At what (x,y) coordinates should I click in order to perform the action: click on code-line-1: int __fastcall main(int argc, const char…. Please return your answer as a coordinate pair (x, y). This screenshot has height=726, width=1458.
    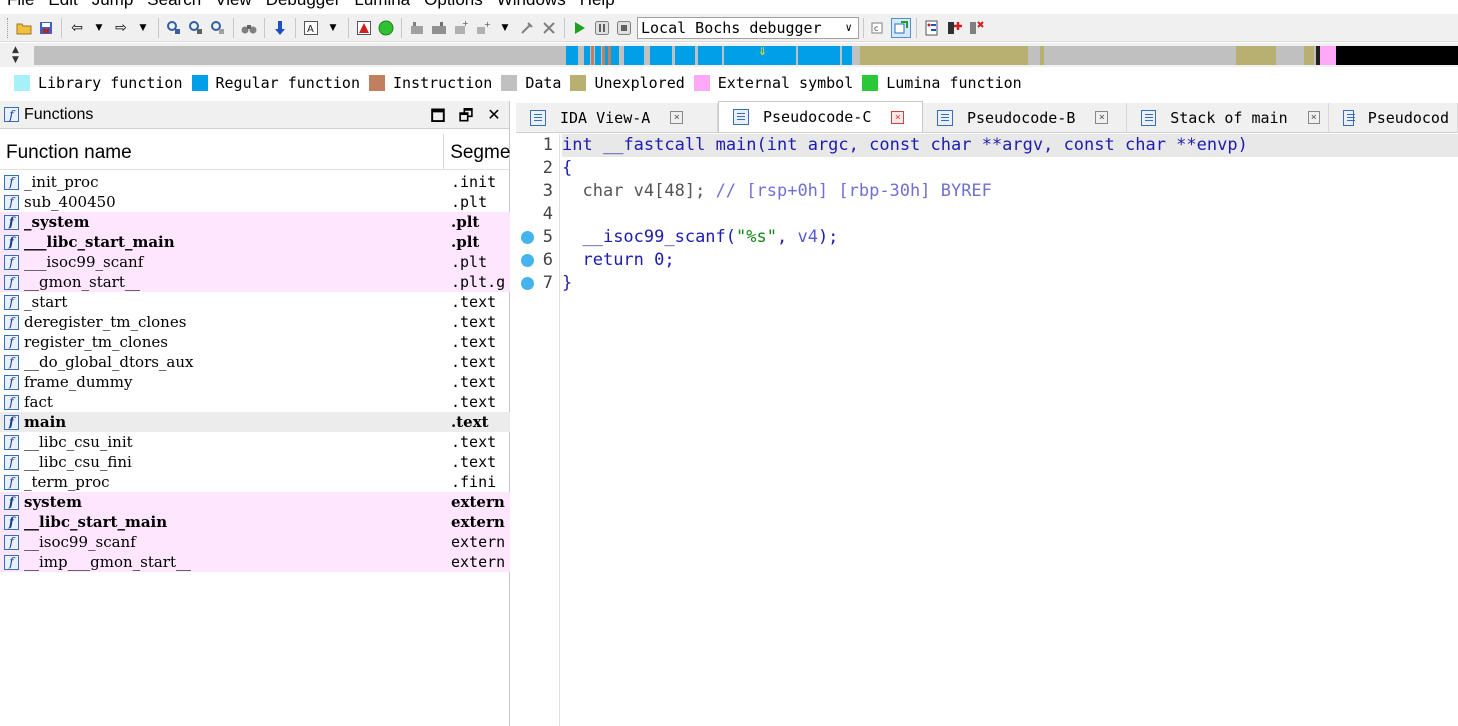
    Looking at the image, I should click on (1010, 145).